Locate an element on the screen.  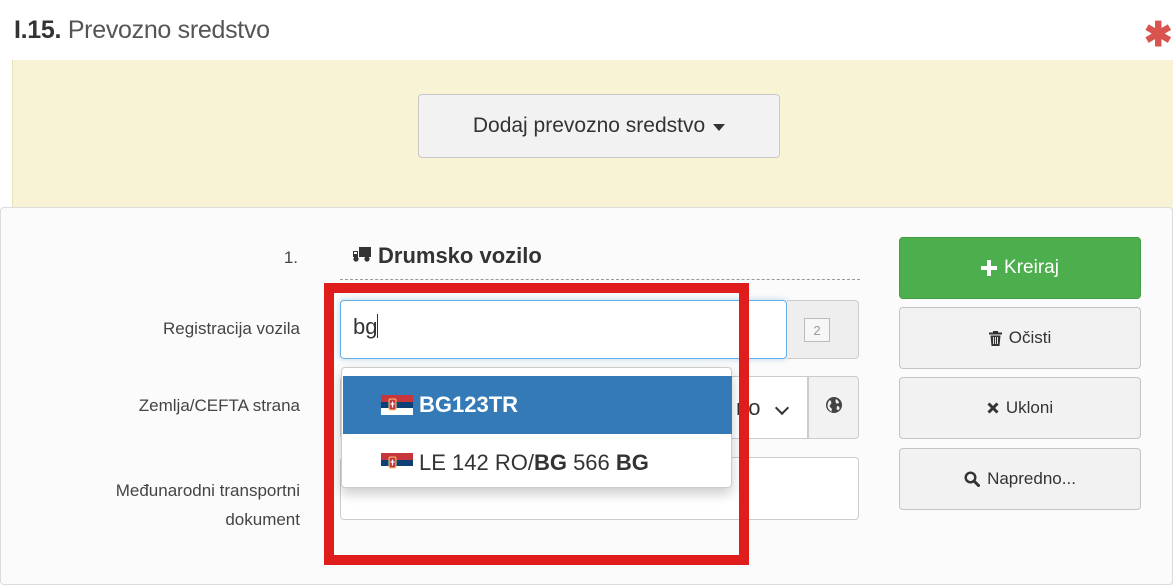
section-title: I.15. Prevozno sredstvo is located at coordinates (142, 30).